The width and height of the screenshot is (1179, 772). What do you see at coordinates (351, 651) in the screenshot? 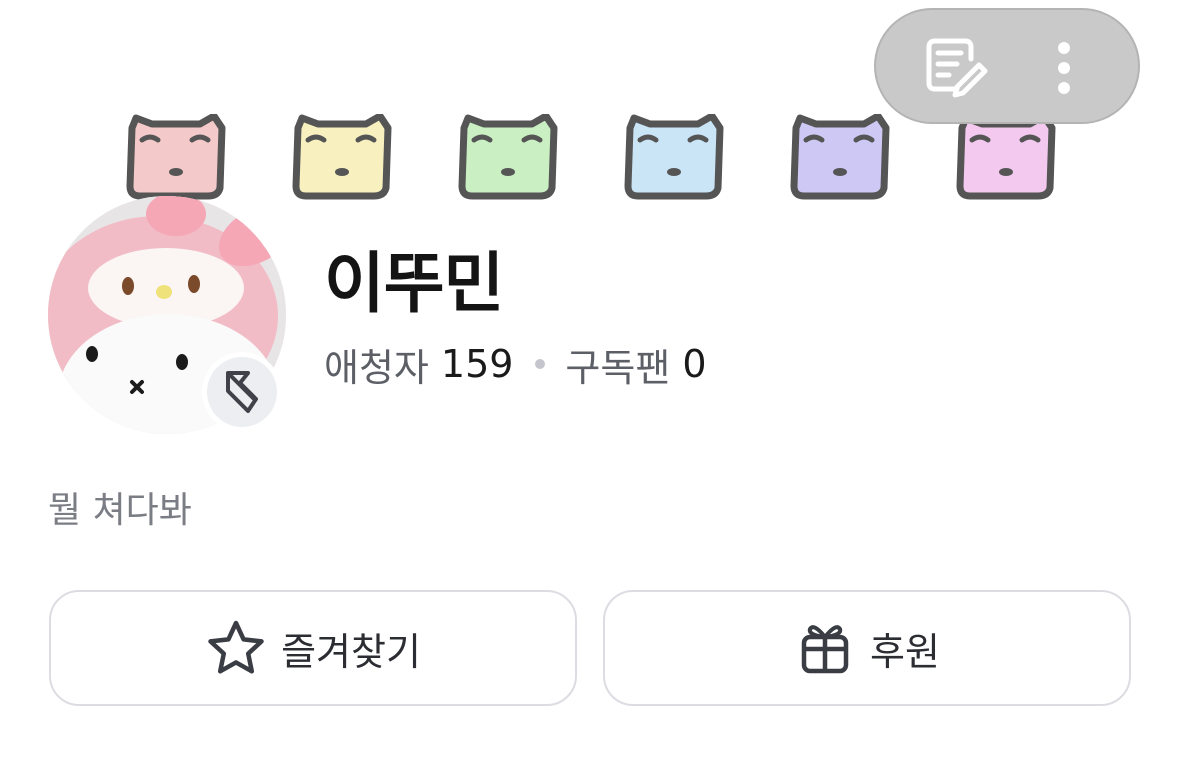
I see `favorite-label: 즐겨찾기` at bounding box center [351, 651].